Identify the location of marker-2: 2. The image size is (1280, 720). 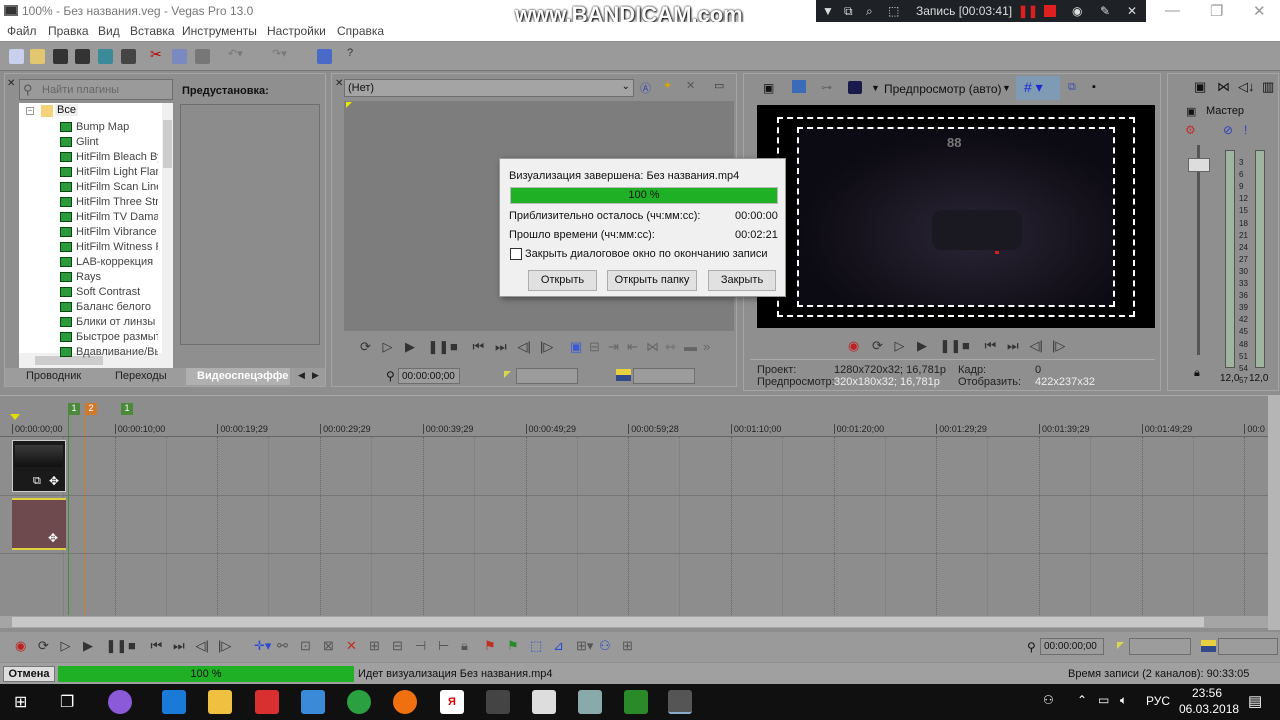
(91, 409).